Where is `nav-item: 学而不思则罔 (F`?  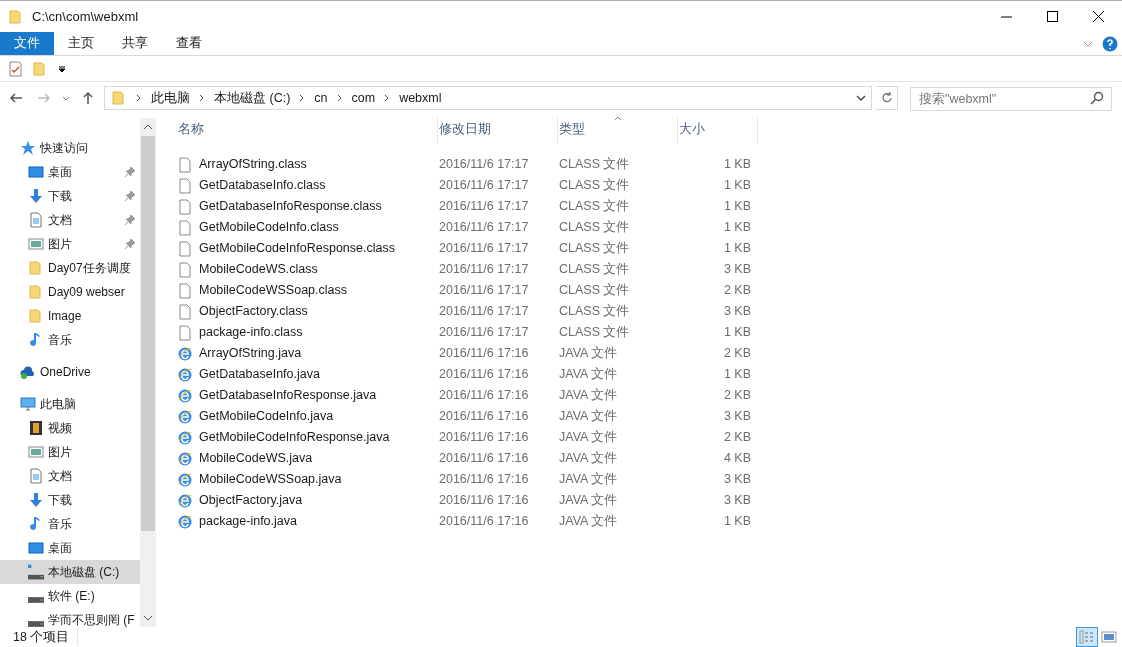
nav-item: 学而不思则罔 (F is located at coordinates (70, 617).